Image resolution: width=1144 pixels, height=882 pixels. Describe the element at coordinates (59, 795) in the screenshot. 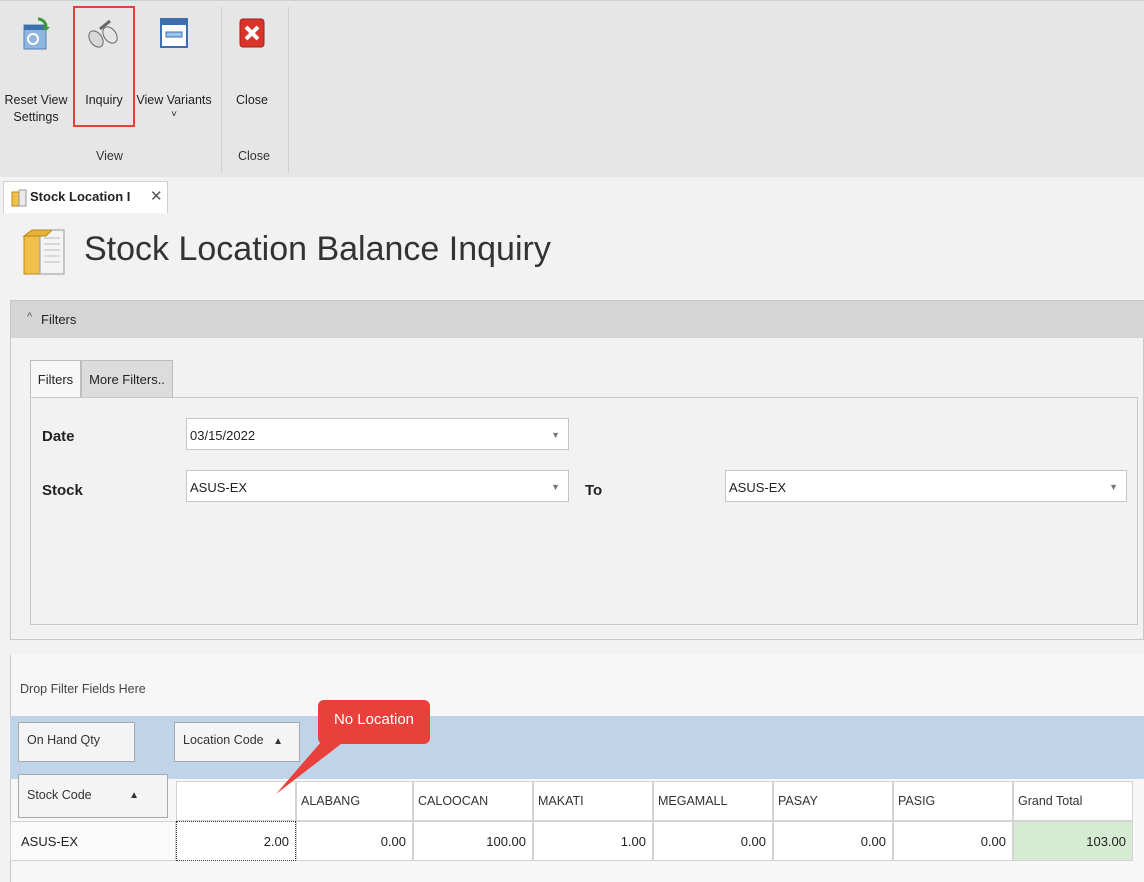

I see `stock-code-label: Stock Code` at that location.